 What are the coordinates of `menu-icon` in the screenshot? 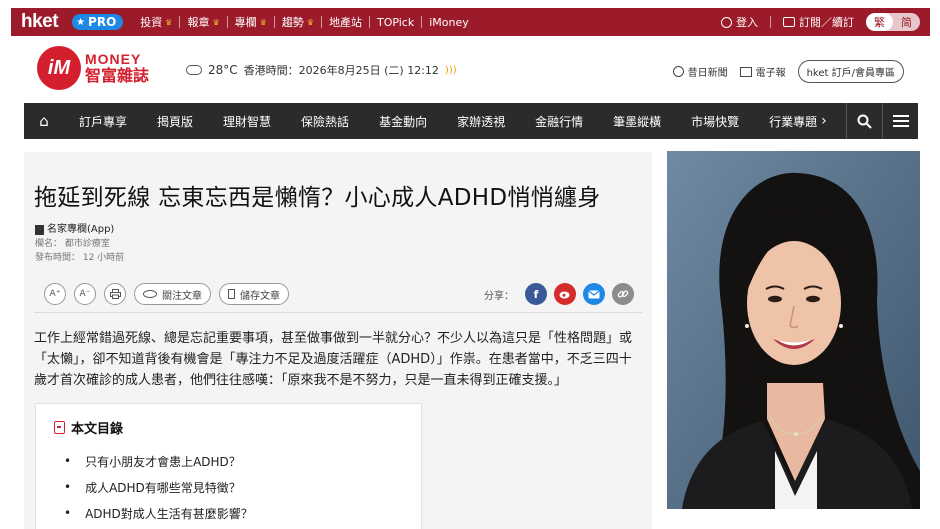 It's located at (900, 121).